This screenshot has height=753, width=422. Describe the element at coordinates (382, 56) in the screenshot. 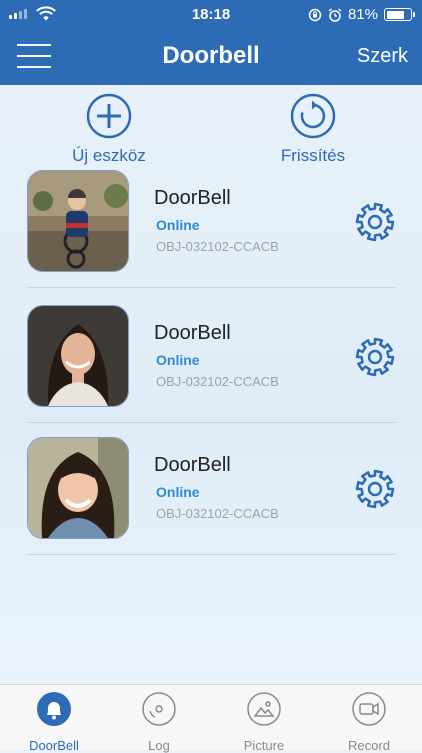

I see `edit-button: Szerk` at that location.